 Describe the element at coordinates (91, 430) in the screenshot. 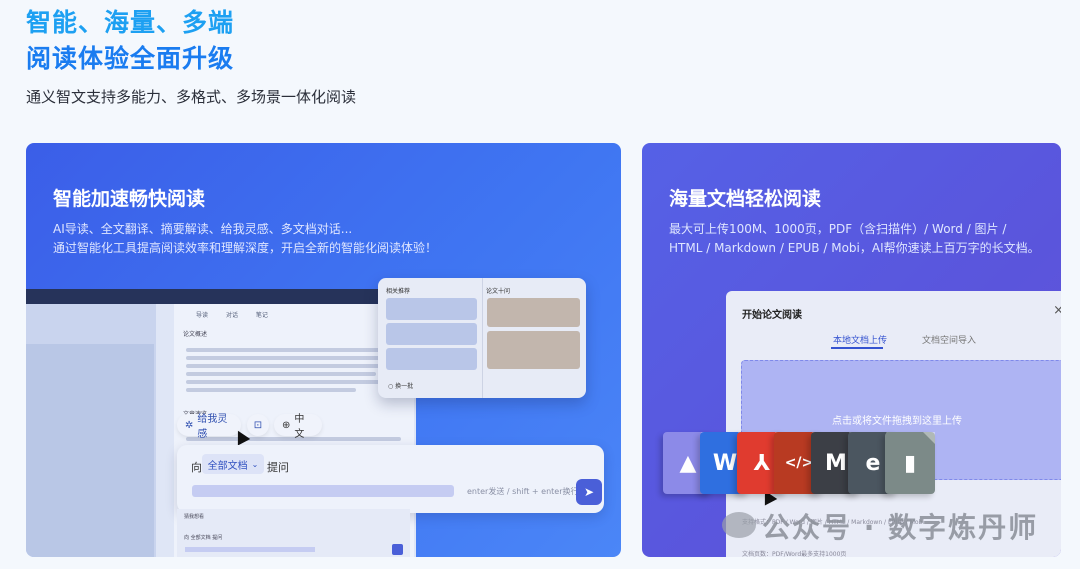

I see `mock-app-sidebar` at that location.